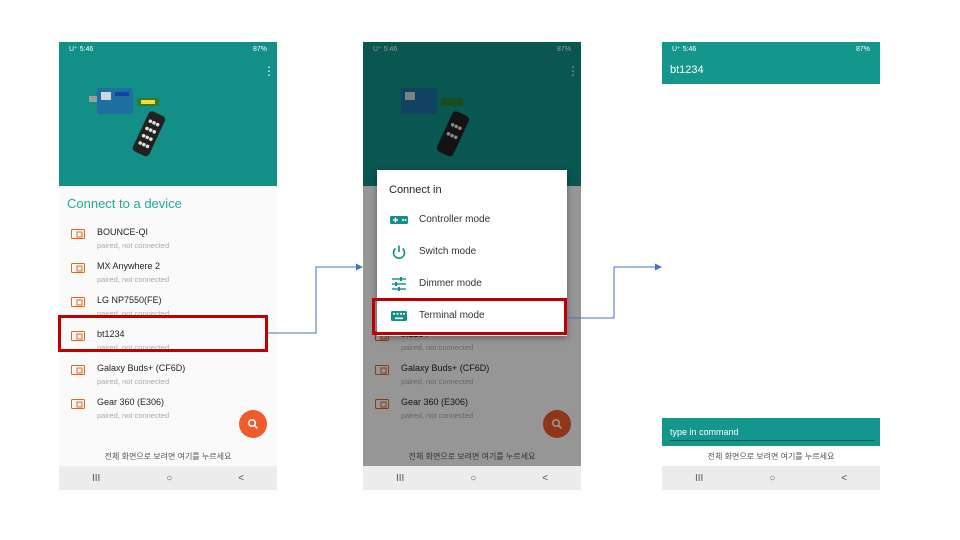  What do you see at coordinates (315, 298) in the screenshot?
I see `arrow-to-dialog` at bounding box center [315, 298].